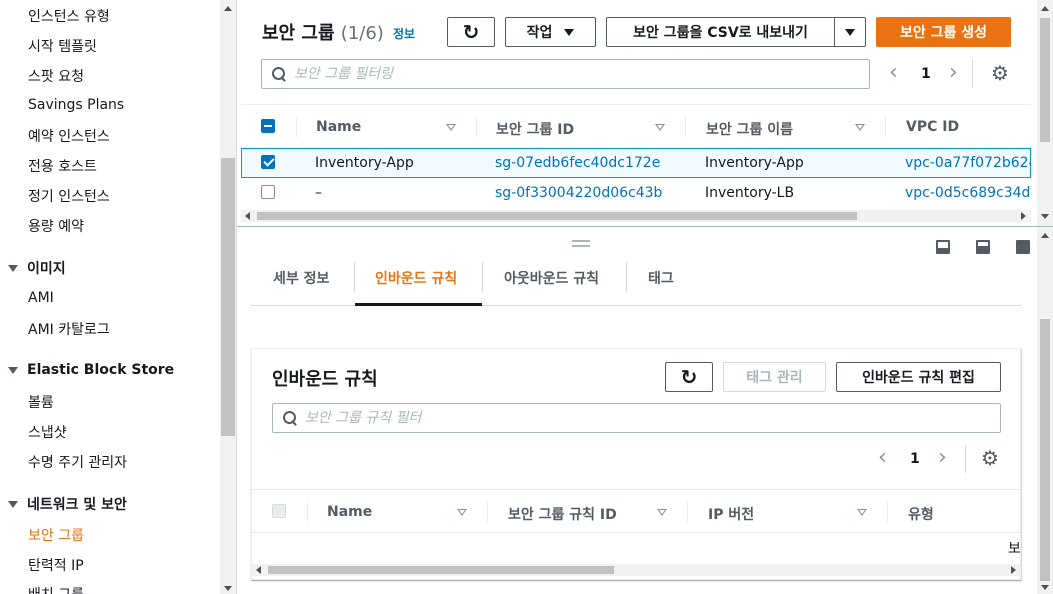 The height and width of the screenshot is (594, 1053). Describe the element at coordinates (56, 535) in the screenshot. I see `sidebar-item-security-groups: 보안 그룹` at that location.